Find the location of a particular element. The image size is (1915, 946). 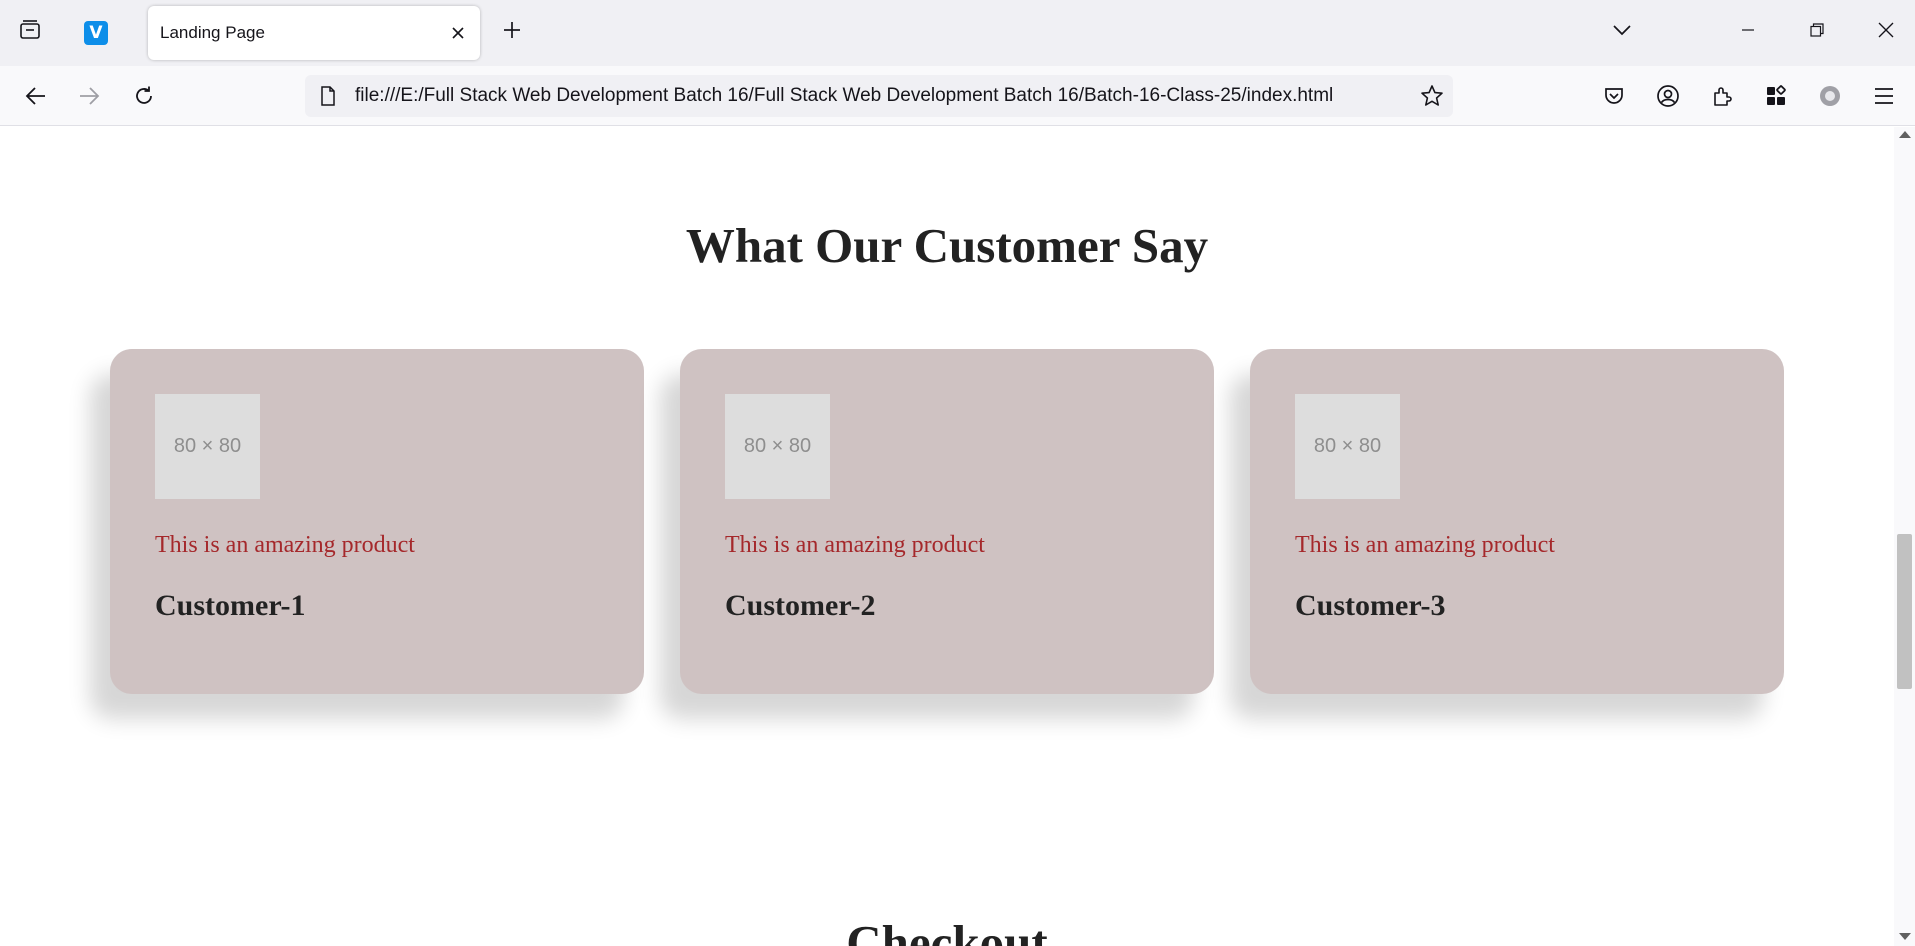

pocket-button is located at coordinates (1614, 96).